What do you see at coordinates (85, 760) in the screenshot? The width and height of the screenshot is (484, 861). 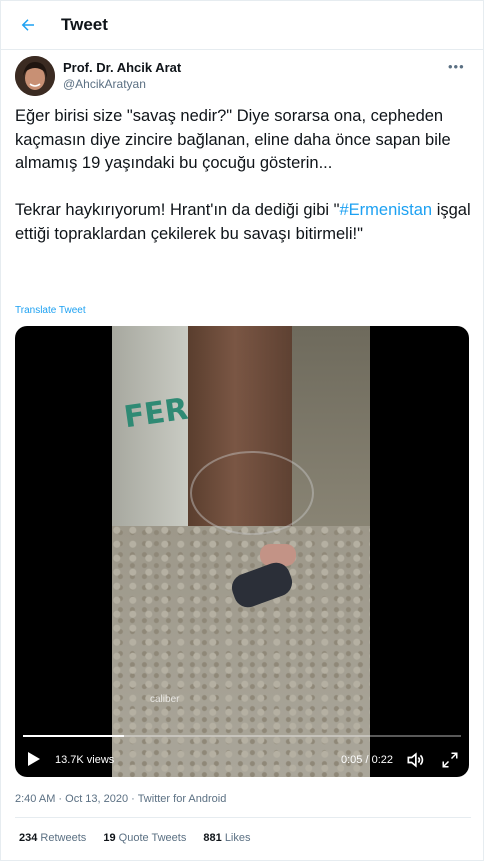 I see `view-count: 13.7K views` at bounding box center [85, 760].